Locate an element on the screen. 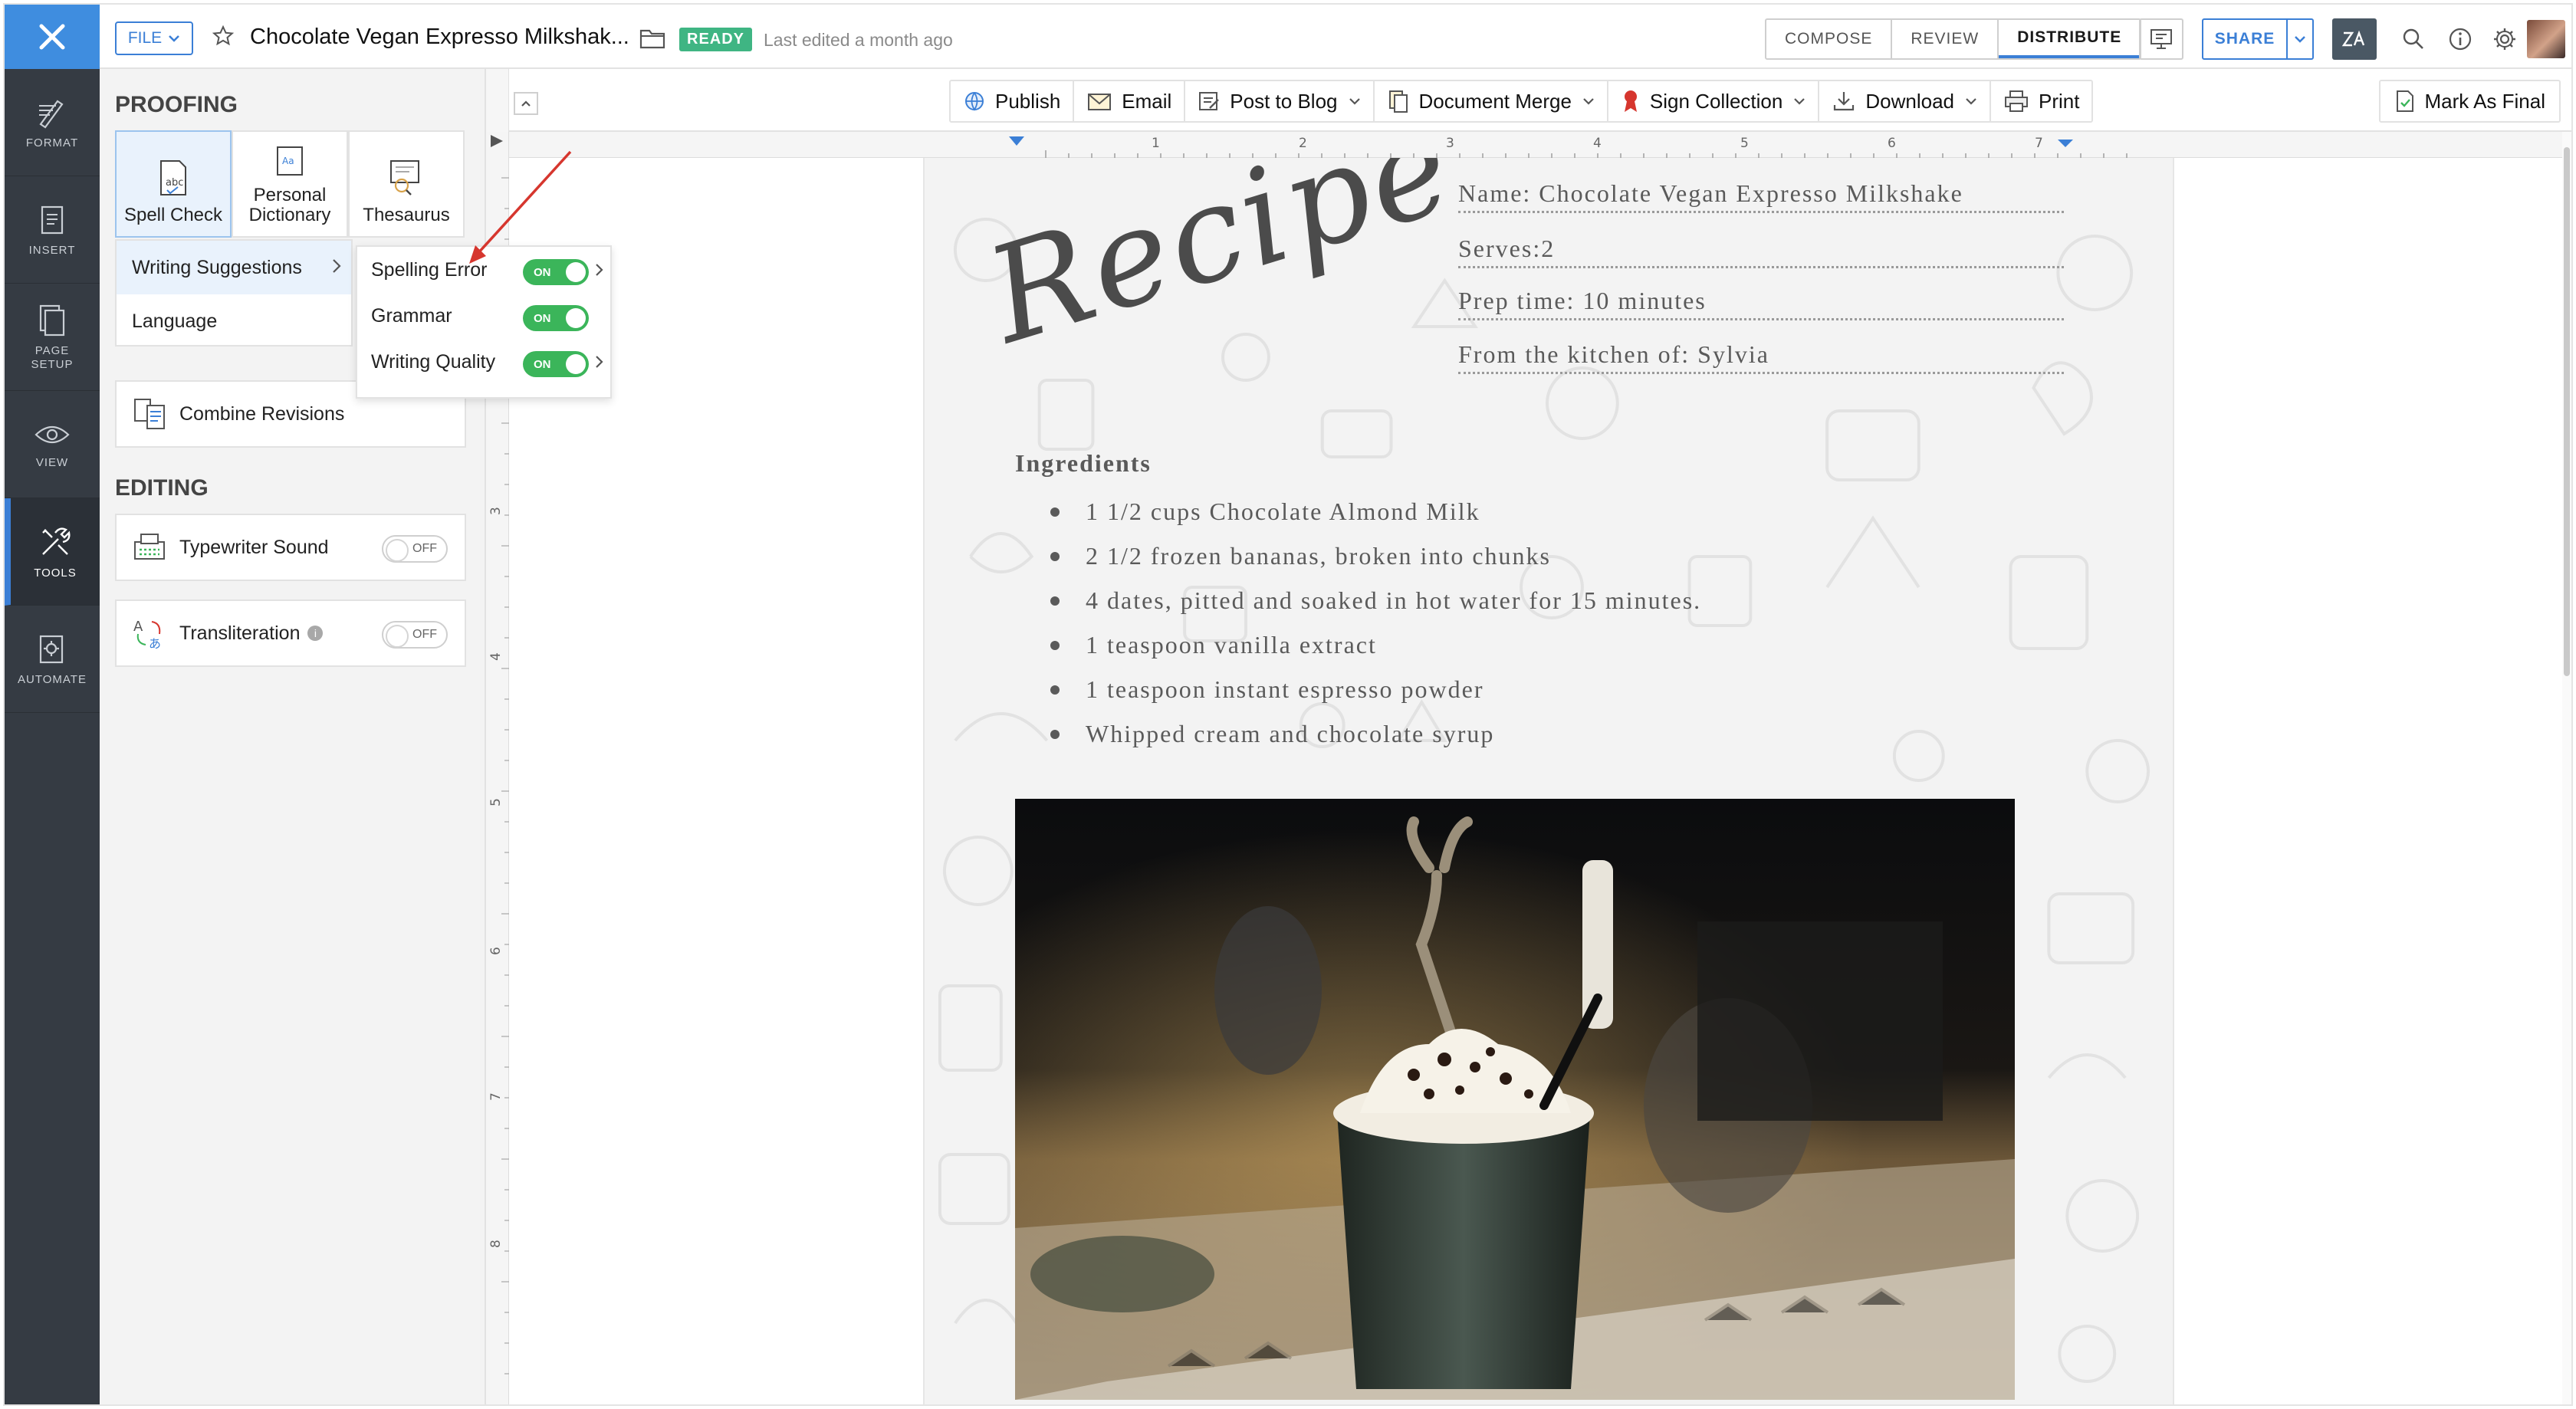 This screenshot has height=1409, width=2576. combine-revisions-label: Combine Revisions is located at coordinates (262, 413).